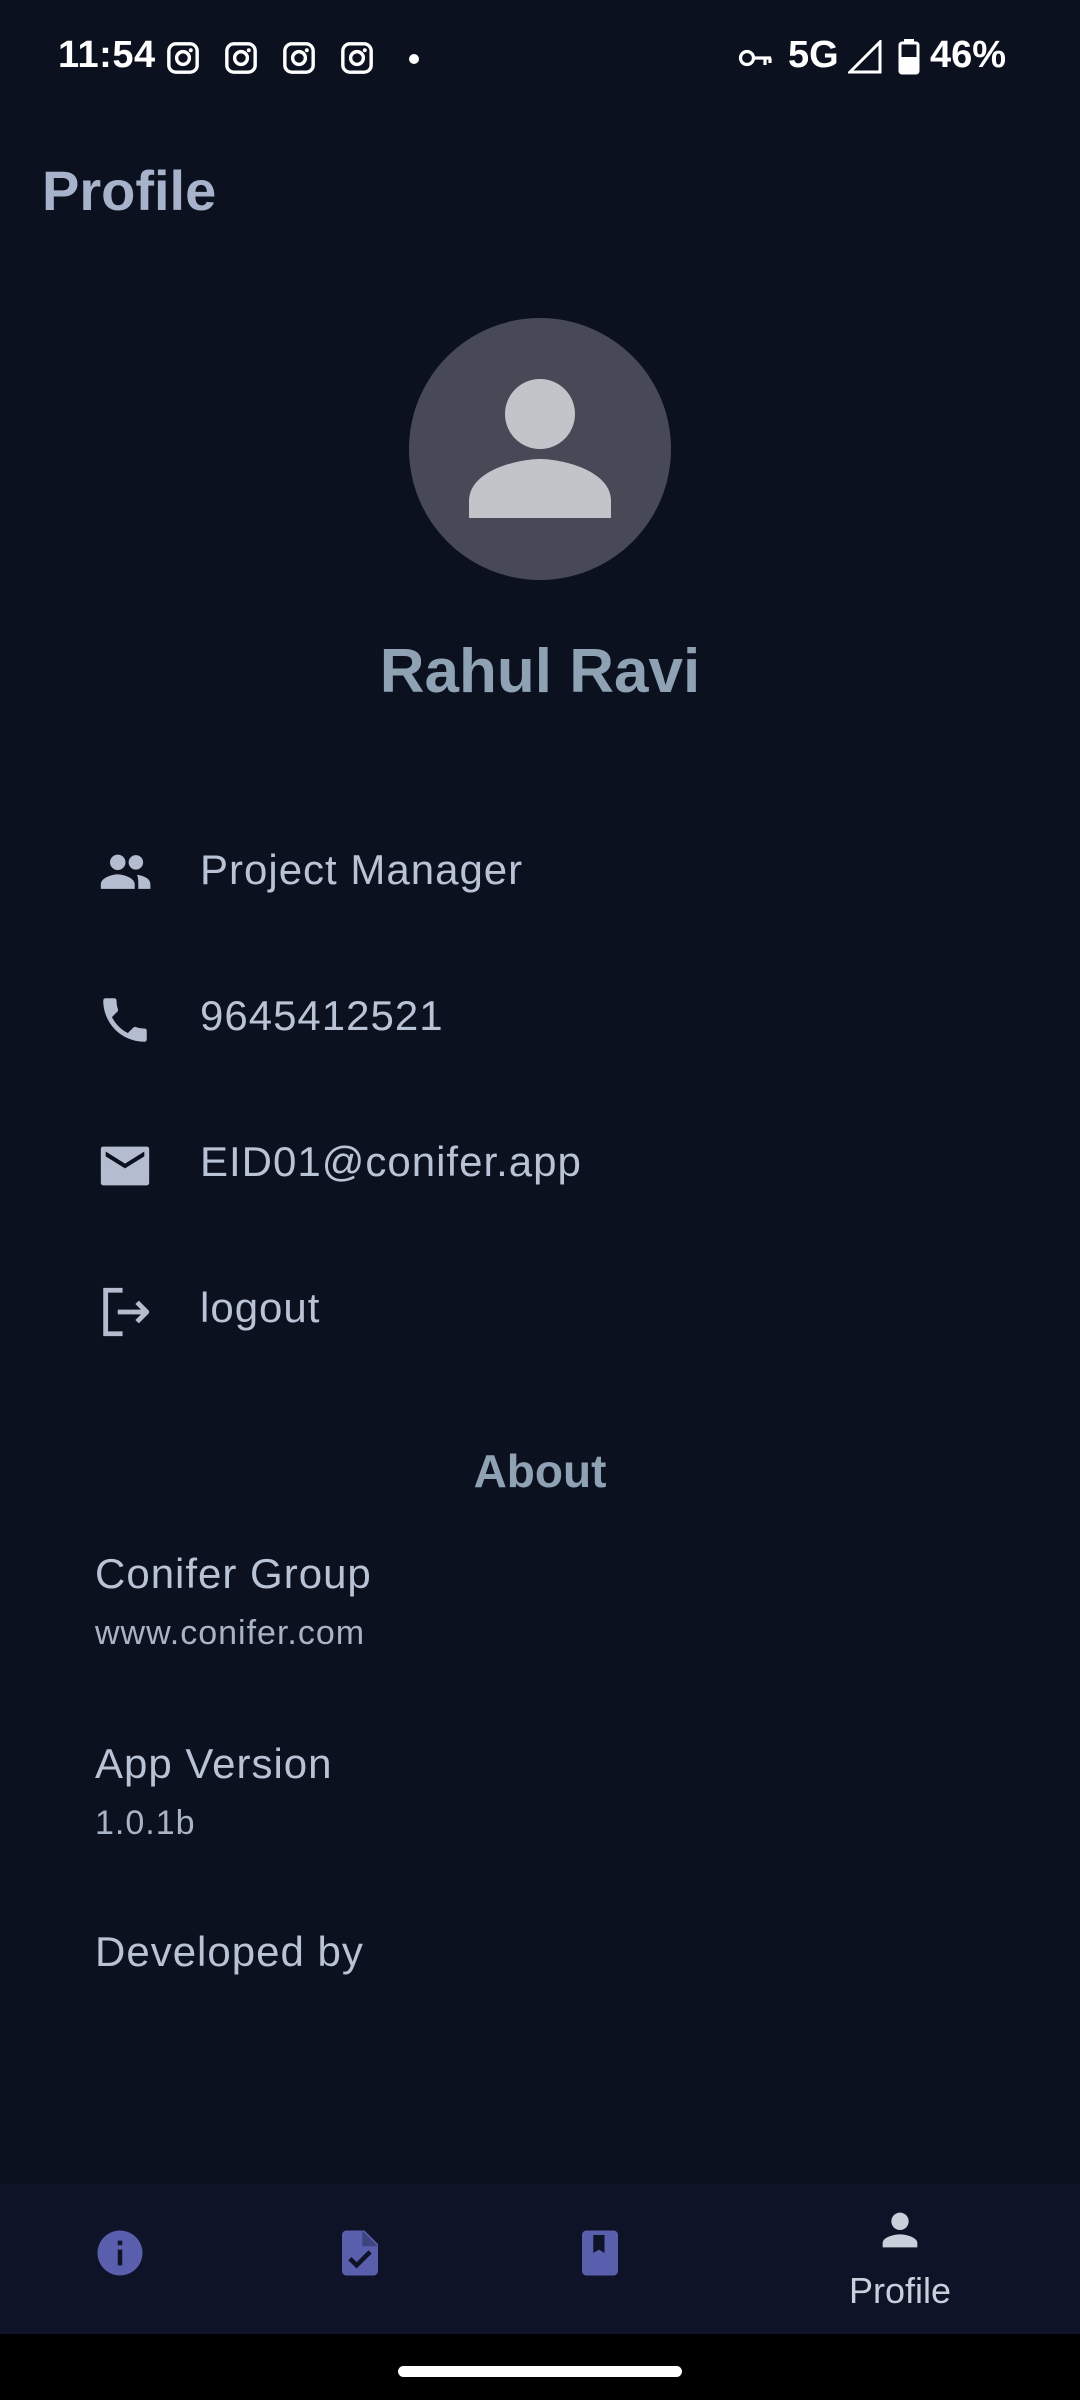 Image resolution: width=1080 pixels, height=2400 pixels. Describe the element at coordinates (540, 872) in the screenshot. I see `role-row: Project Manager` at that location.